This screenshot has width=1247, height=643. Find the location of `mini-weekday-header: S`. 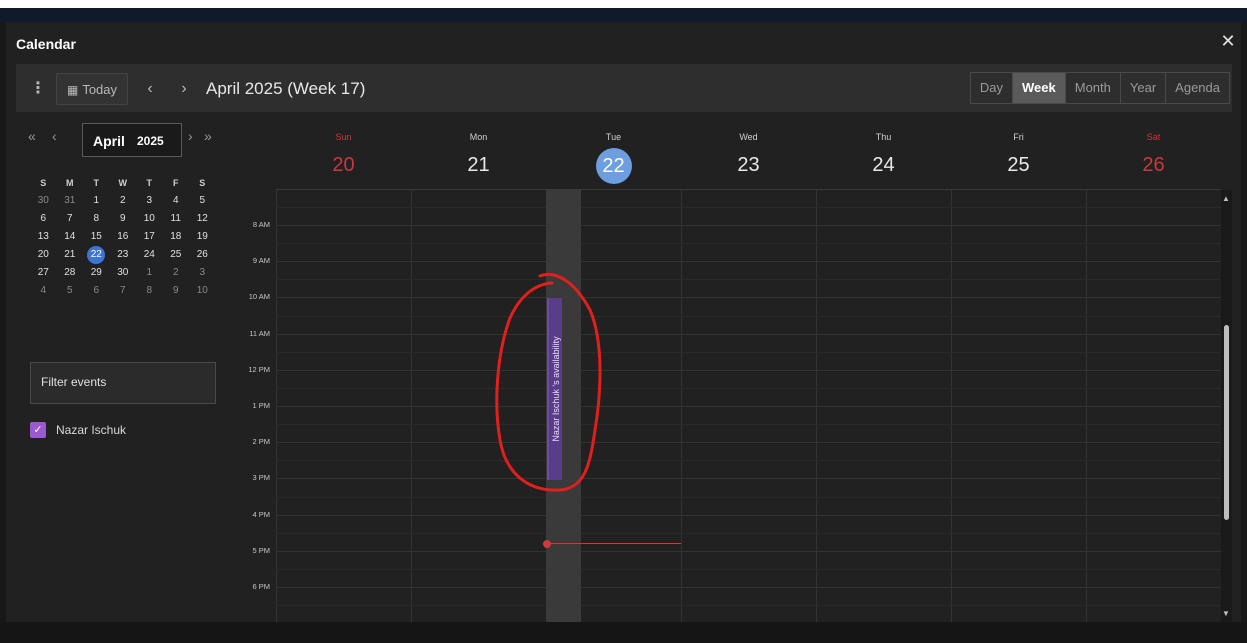

mini-weekday-header: S is located at coordinates (202, 183).